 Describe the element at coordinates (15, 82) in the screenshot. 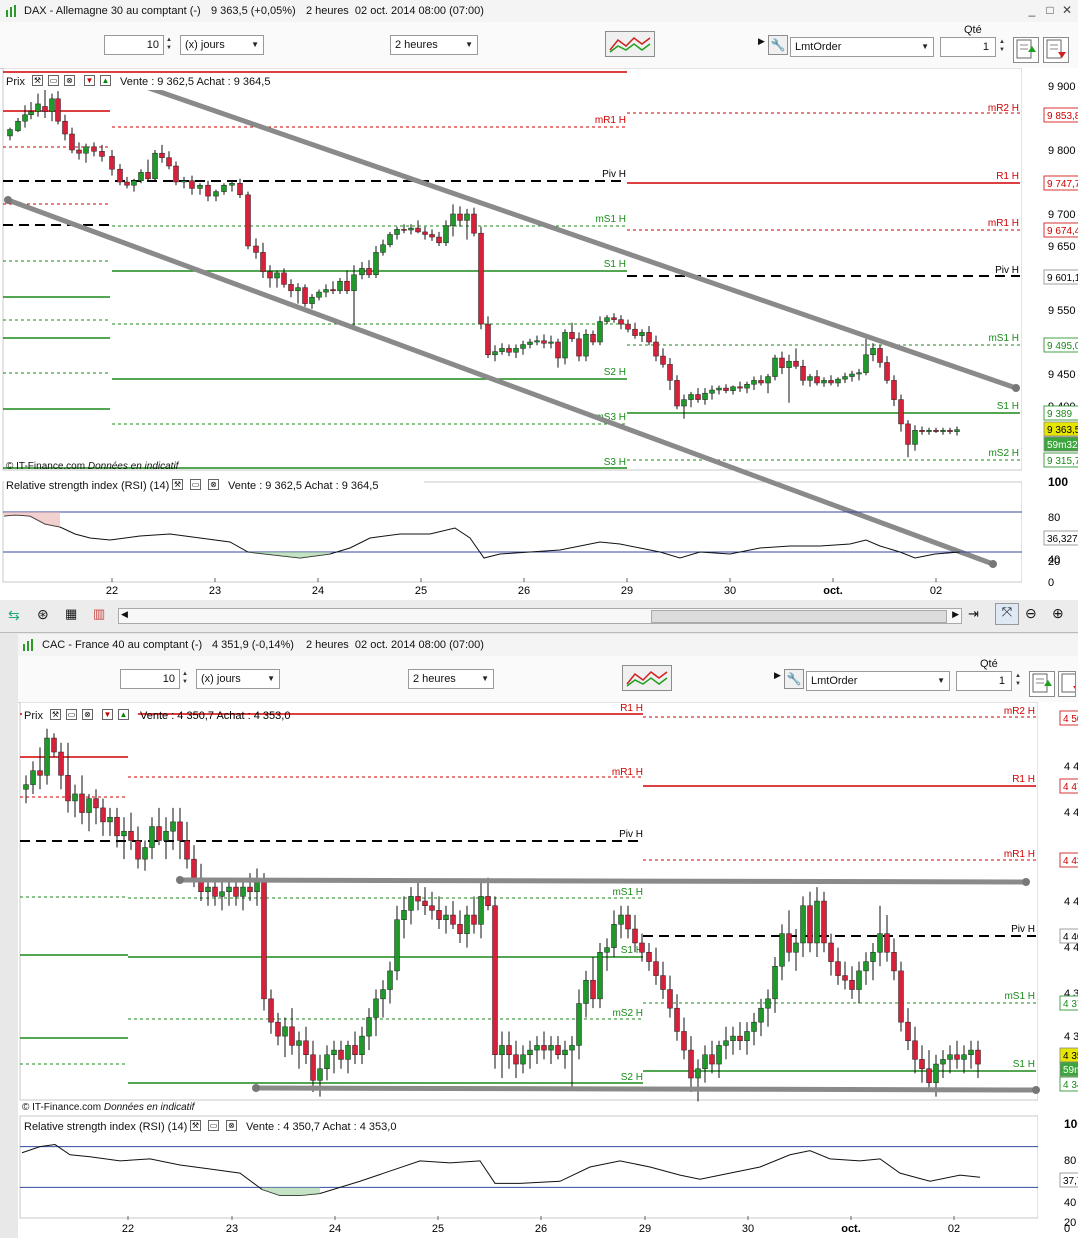

I see `price-panel-label: Prix` at that location.